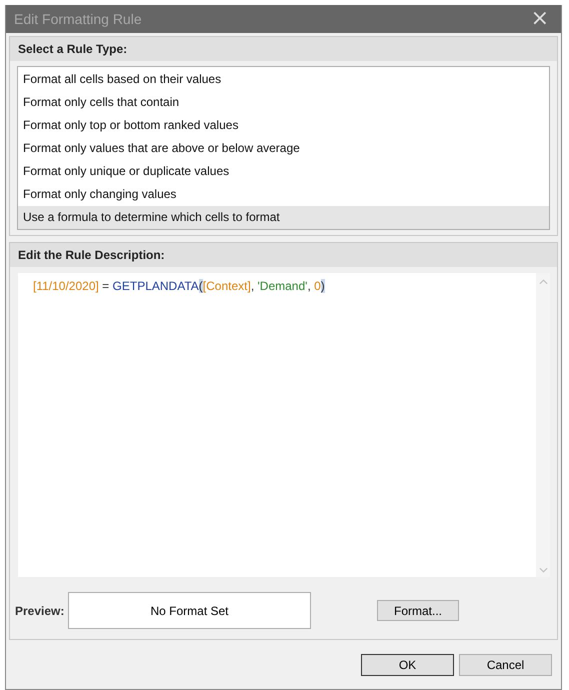 This screenshot has width=569, height=690. What do you see at coordinates (283, 171) in the screenshot?
I see `rule-type-item: Format only unique or duplicate values` at bounding box center [283, 171].